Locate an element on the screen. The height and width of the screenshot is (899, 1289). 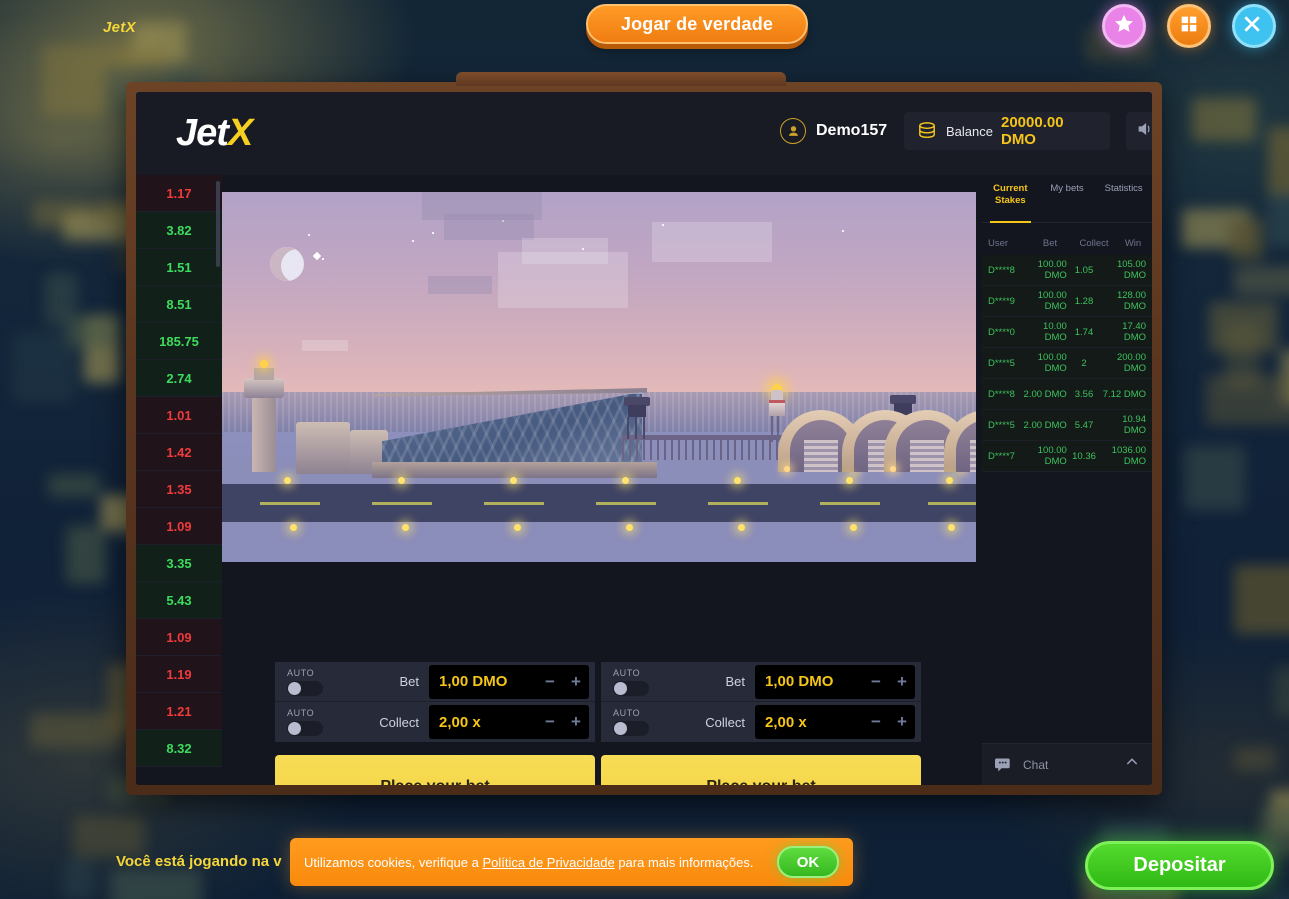
row-win: 10.94 DMO is located at coordinates (1134, 425).